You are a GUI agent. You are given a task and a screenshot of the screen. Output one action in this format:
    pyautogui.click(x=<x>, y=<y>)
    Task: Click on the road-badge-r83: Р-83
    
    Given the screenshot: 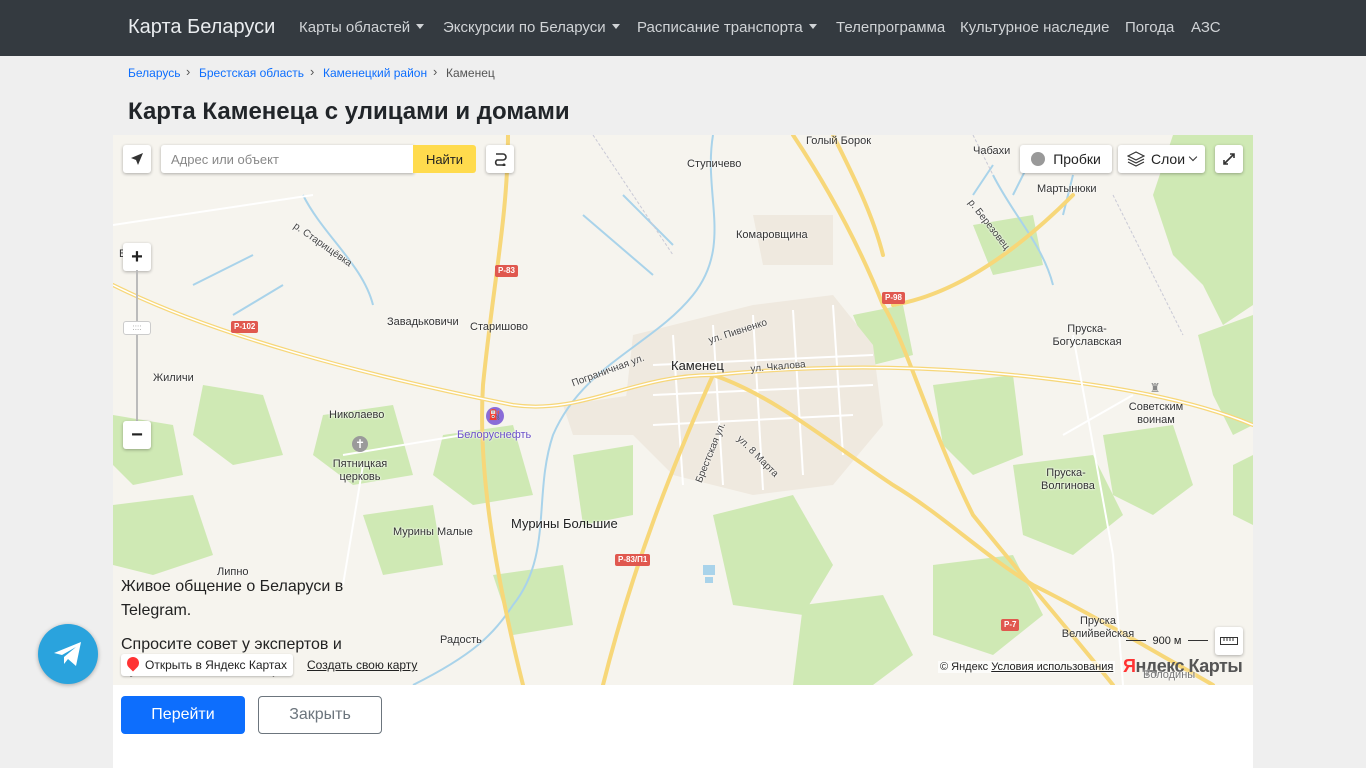 What is the action you would take?
    pyautogui.click(x=506, y=271)
    